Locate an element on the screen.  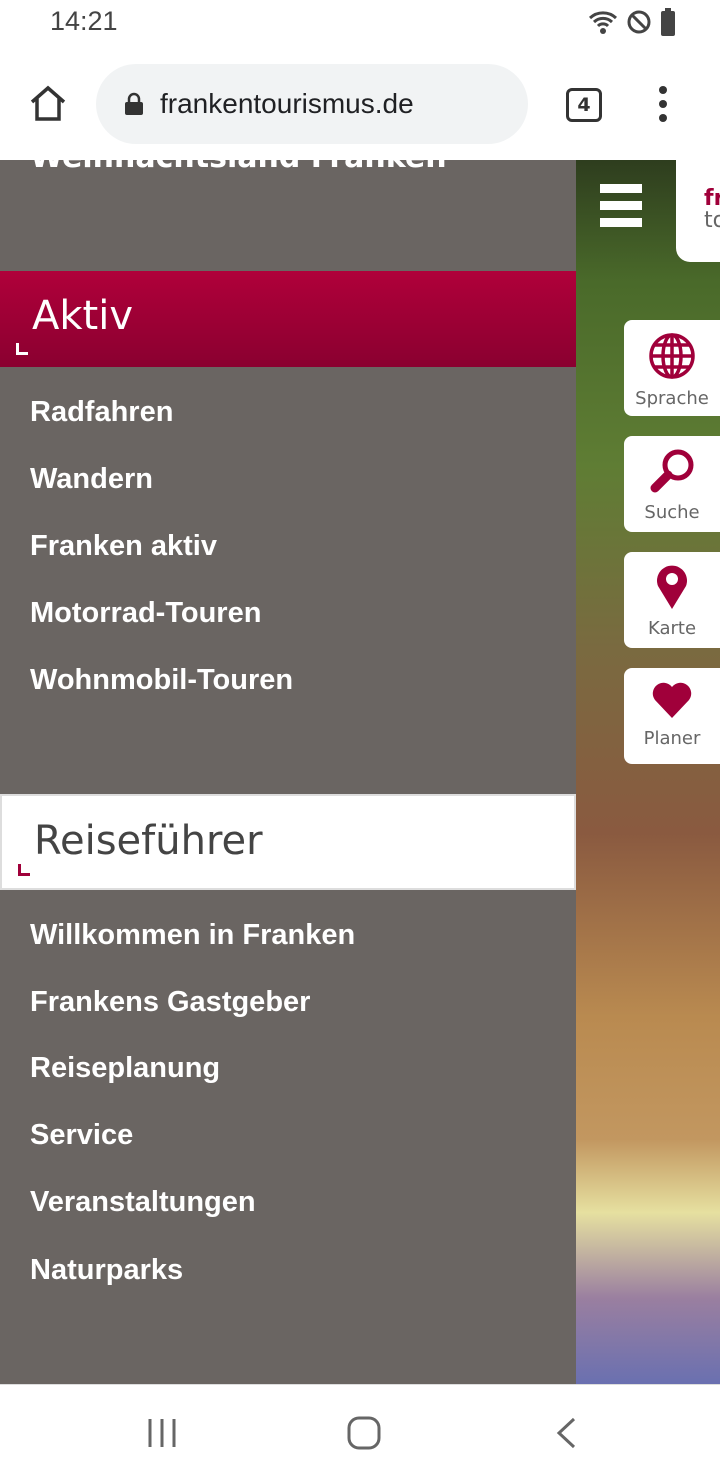
status-icons is located at coordinates (632, 22).